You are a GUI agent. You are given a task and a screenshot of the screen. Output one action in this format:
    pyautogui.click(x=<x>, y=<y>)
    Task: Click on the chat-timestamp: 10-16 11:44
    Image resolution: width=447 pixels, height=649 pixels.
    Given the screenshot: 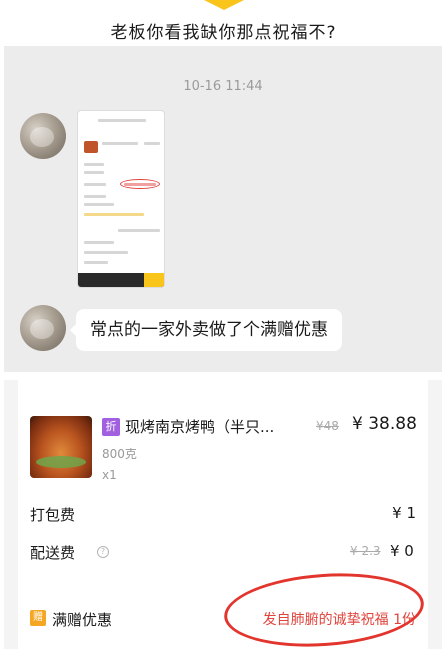 What is the action you would take?
    pyautogui.click(x=223, y=86)
    